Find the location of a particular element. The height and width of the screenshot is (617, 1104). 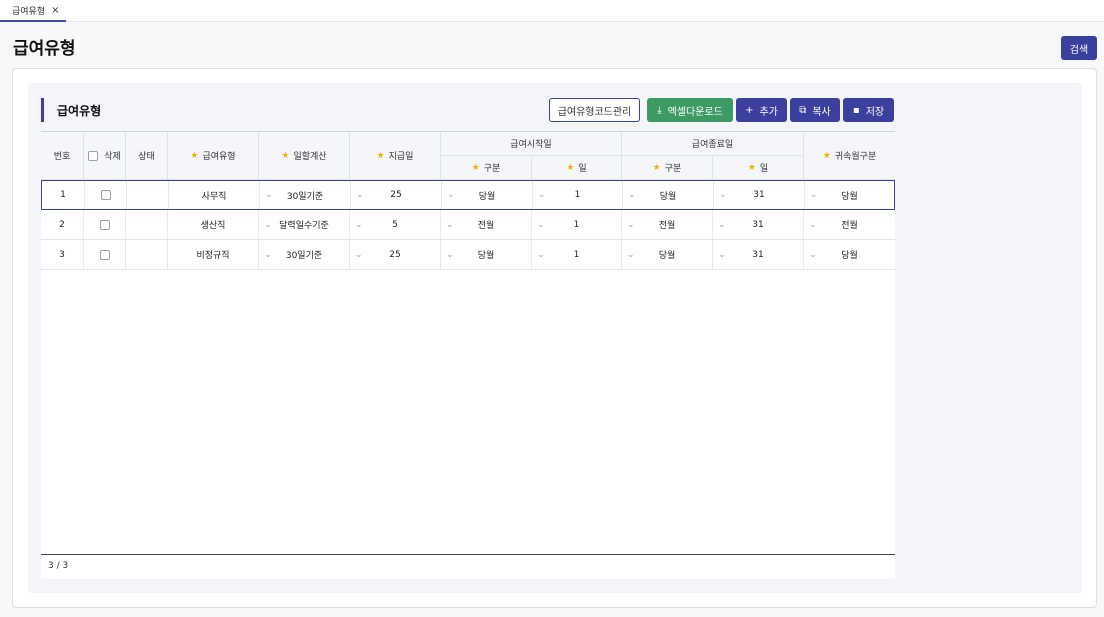

tab-pay-type: 급여유형 × is located at coordinates (33, 11).